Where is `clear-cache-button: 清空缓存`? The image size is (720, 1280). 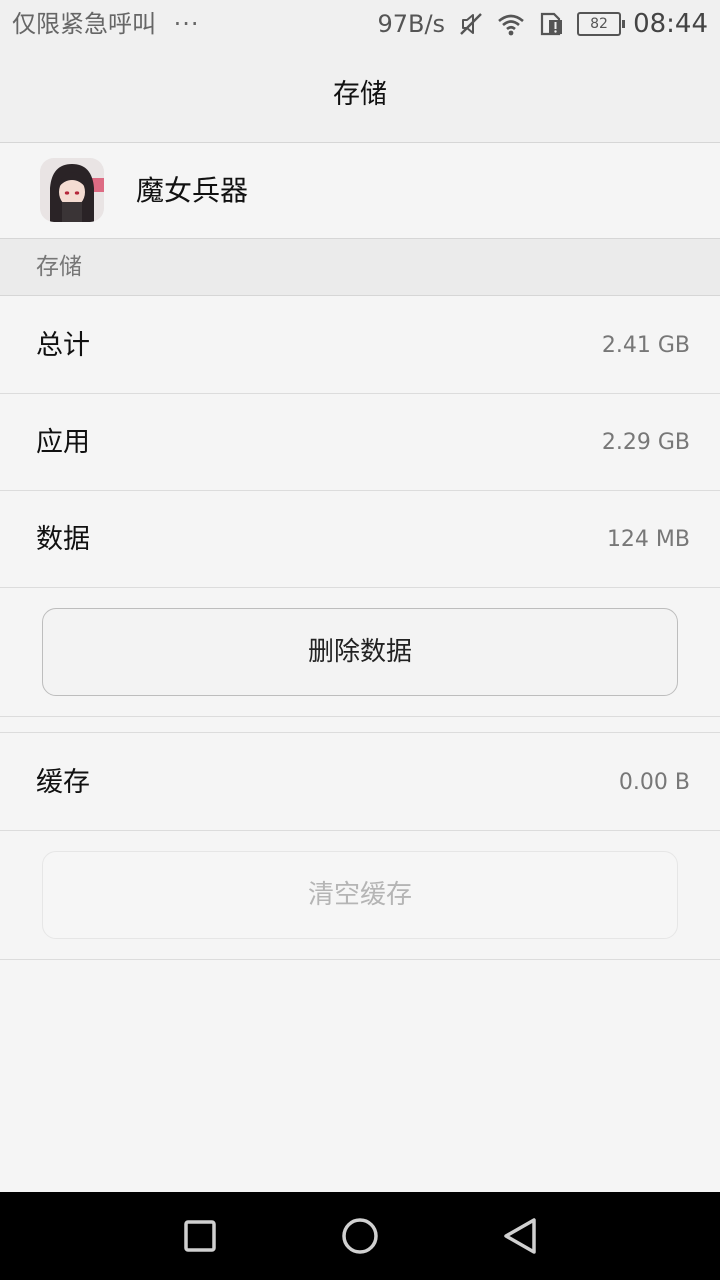
clear-cache-button: 清空缓存 is located at coordinates (360, 895).